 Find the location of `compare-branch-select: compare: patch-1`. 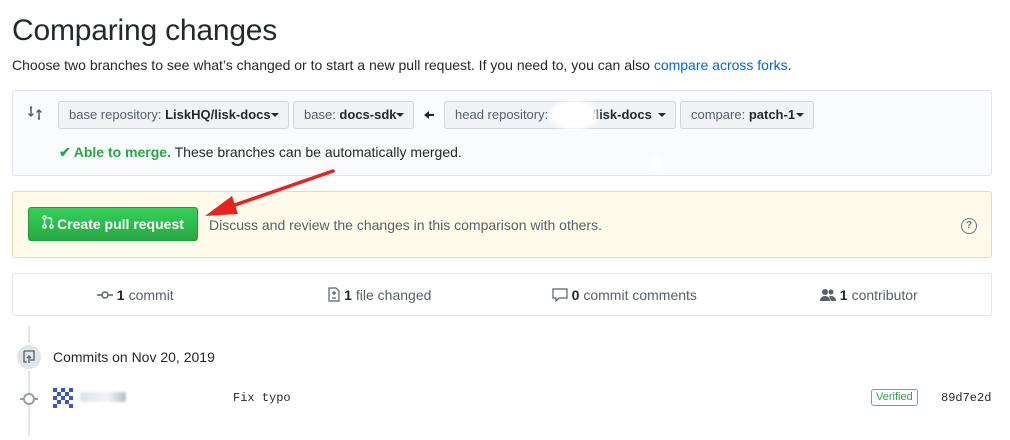

compare-branch-select: compare: patch-1 is located at coordinates (747, 115).